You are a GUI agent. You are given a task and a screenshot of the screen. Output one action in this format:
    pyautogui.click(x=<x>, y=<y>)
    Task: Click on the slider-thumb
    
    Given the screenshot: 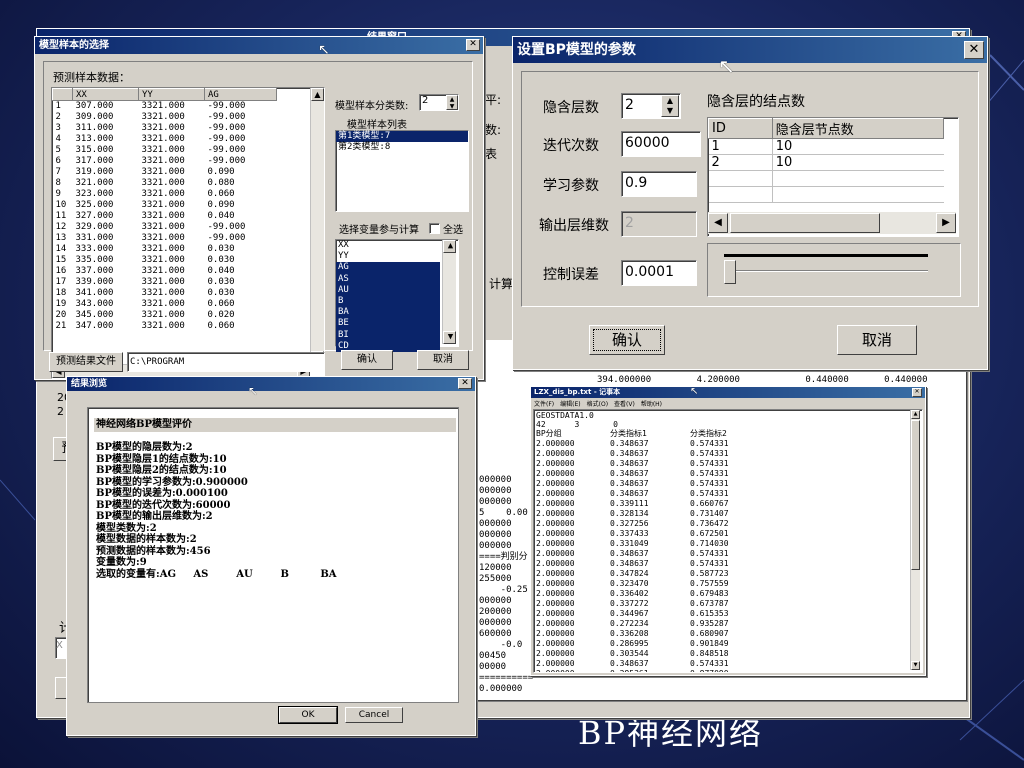 What is the action you would take?
    pyautogui.click(x=730, y=272)
    